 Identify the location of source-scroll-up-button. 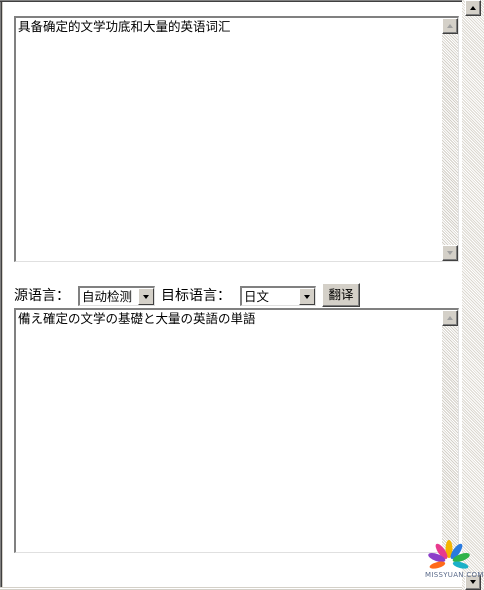
(450, 26).